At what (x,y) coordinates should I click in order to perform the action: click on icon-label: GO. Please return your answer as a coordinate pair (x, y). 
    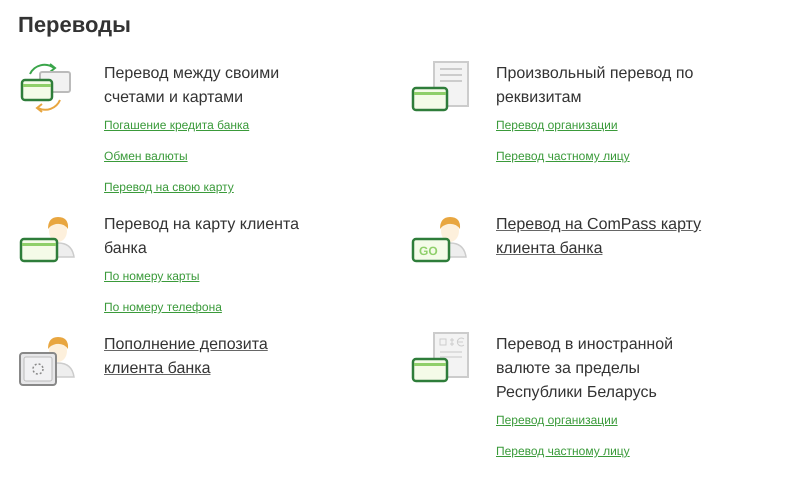
    Looking at the image, I should click on (428, 251).